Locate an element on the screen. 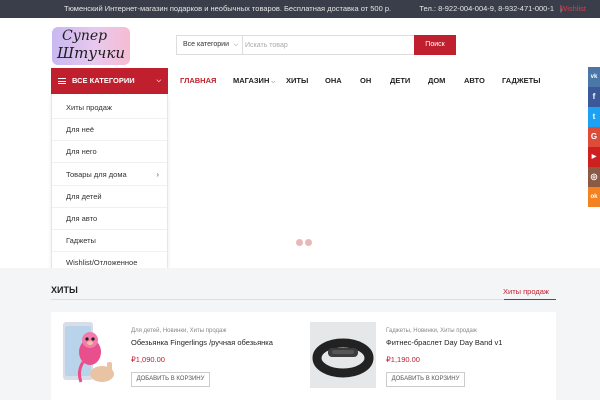 This screenshot has height=400, width=600. category-item-label: Товары для дома is located at coordinates (96, 174).